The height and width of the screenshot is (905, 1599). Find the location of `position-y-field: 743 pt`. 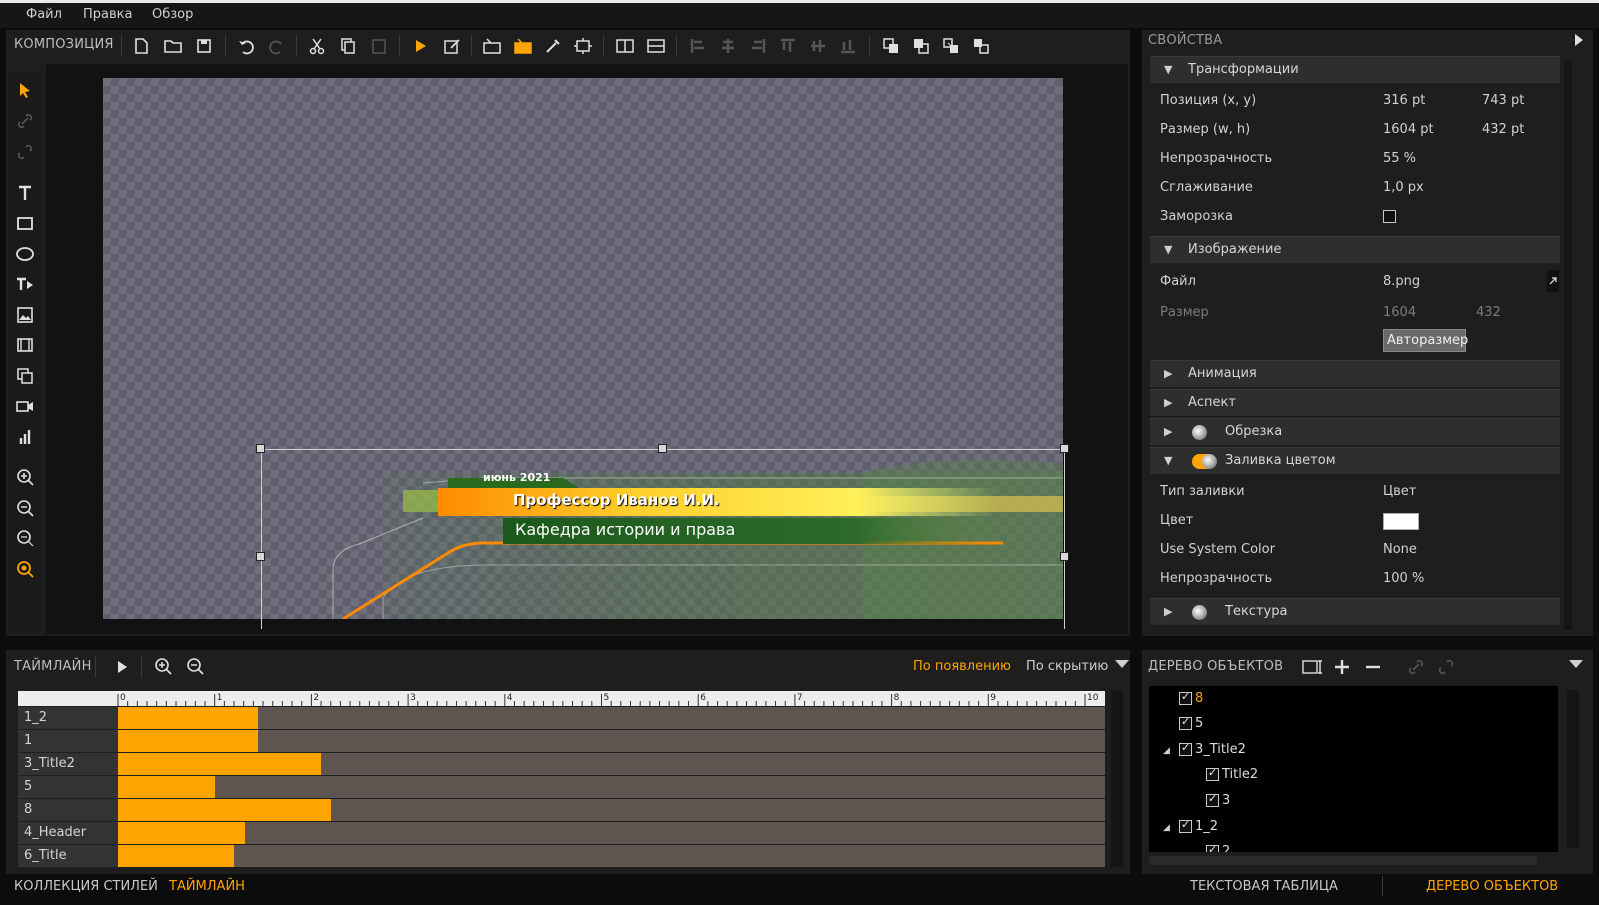

position-y-field: 743 pt is located at coordinates (1503, 100).